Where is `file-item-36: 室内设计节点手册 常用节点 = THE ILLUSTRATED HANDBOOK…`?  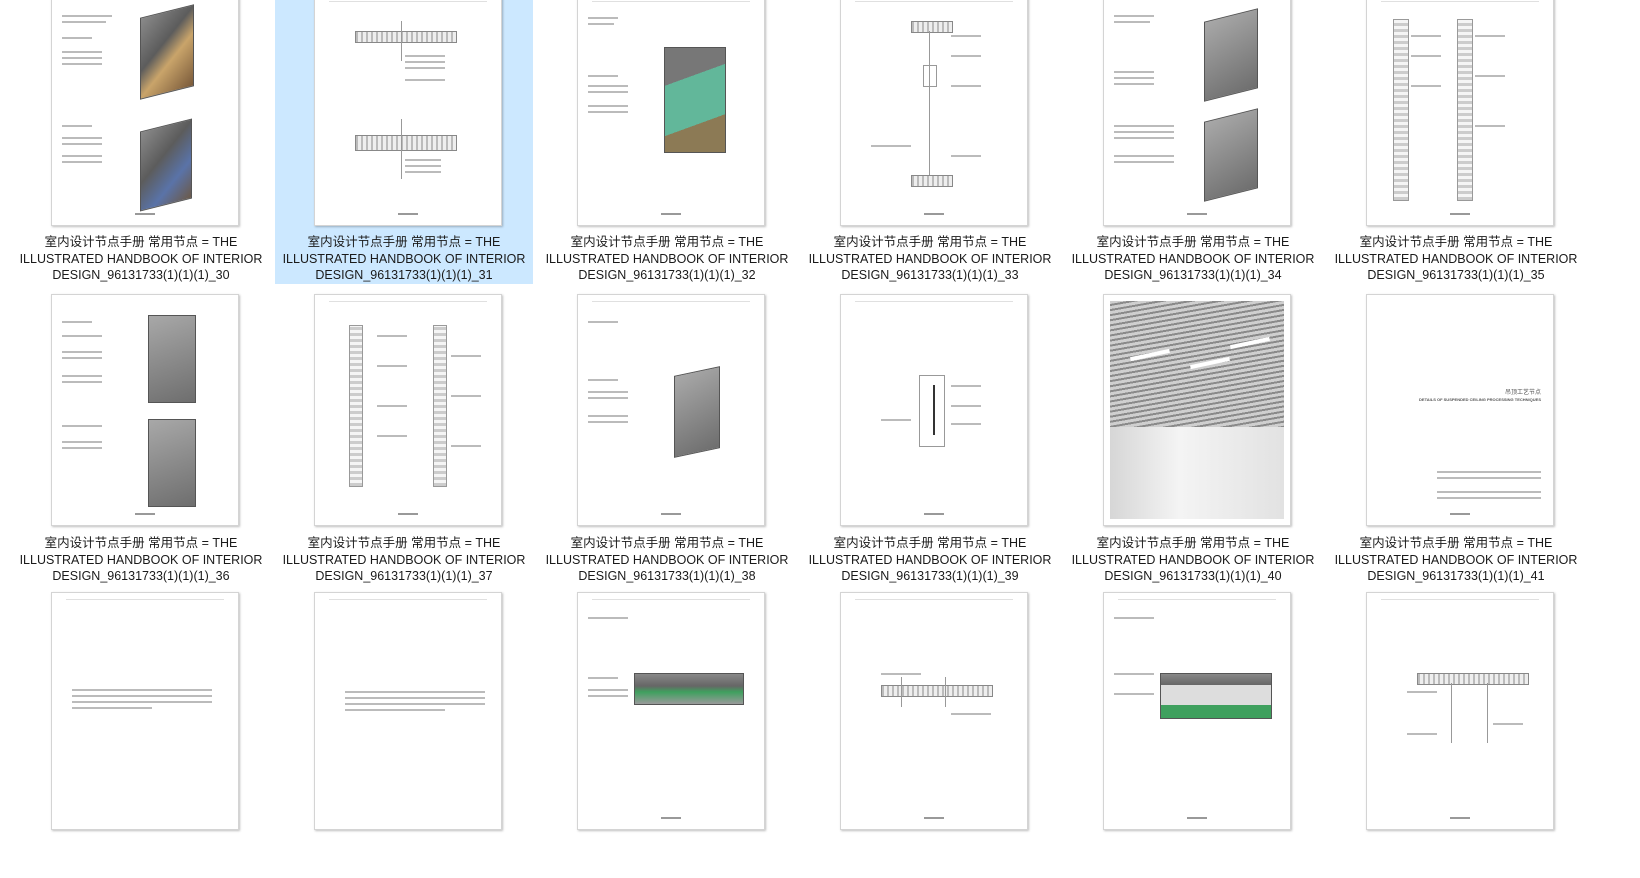 file-item-36: 室内设计节点手册 常用节点 = THE ILLUSTRATED HANDBOOK… is located at coordinates (141, 436).